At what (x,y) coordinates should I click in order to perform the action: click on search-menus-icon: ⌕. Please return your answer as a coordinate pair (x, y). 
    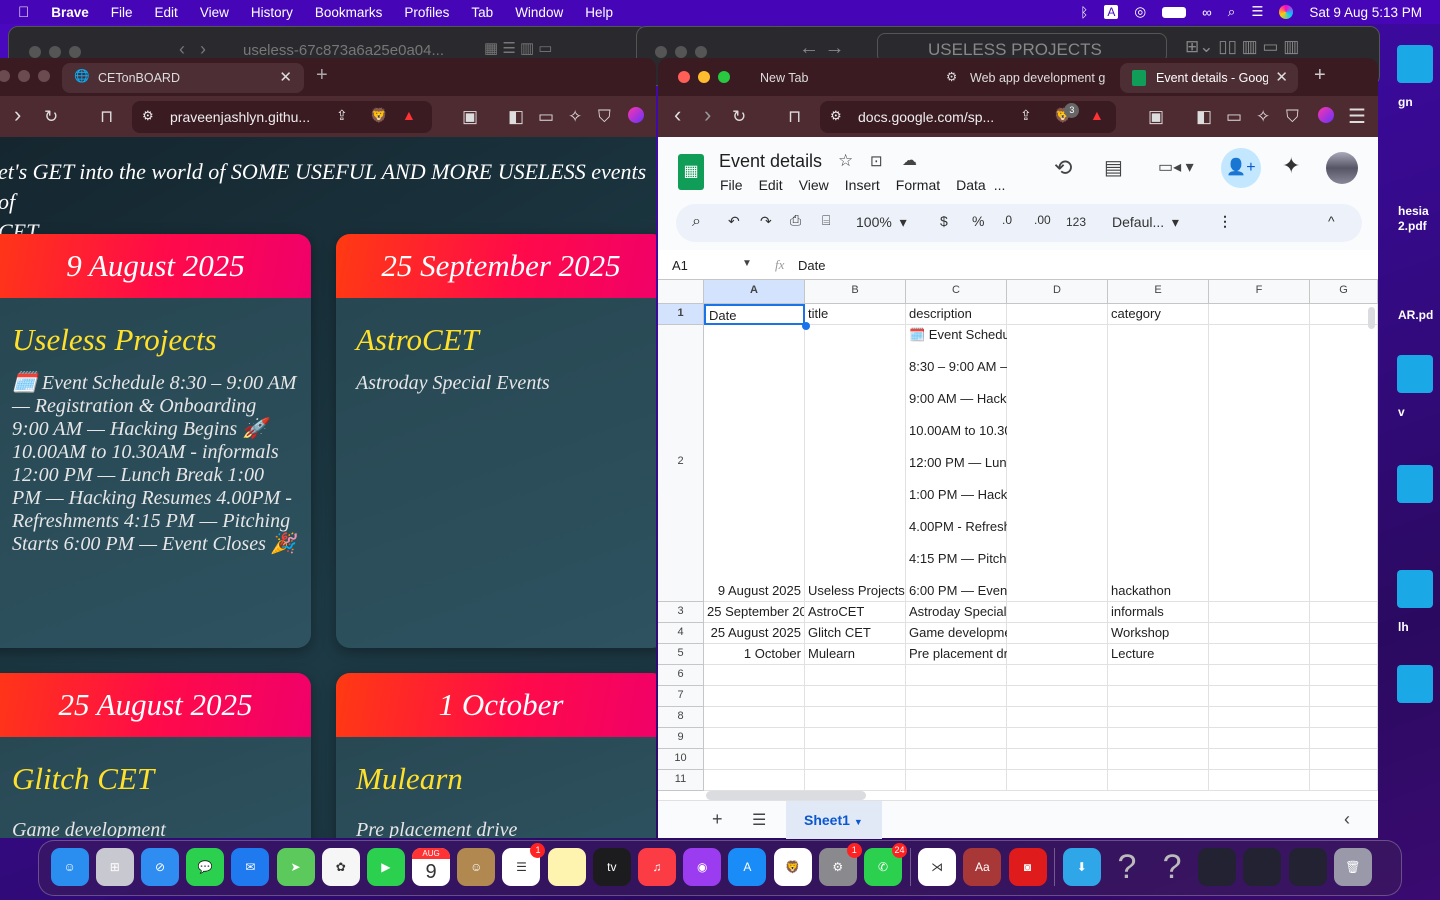
    Looking at the image, I should click on (696, 222).